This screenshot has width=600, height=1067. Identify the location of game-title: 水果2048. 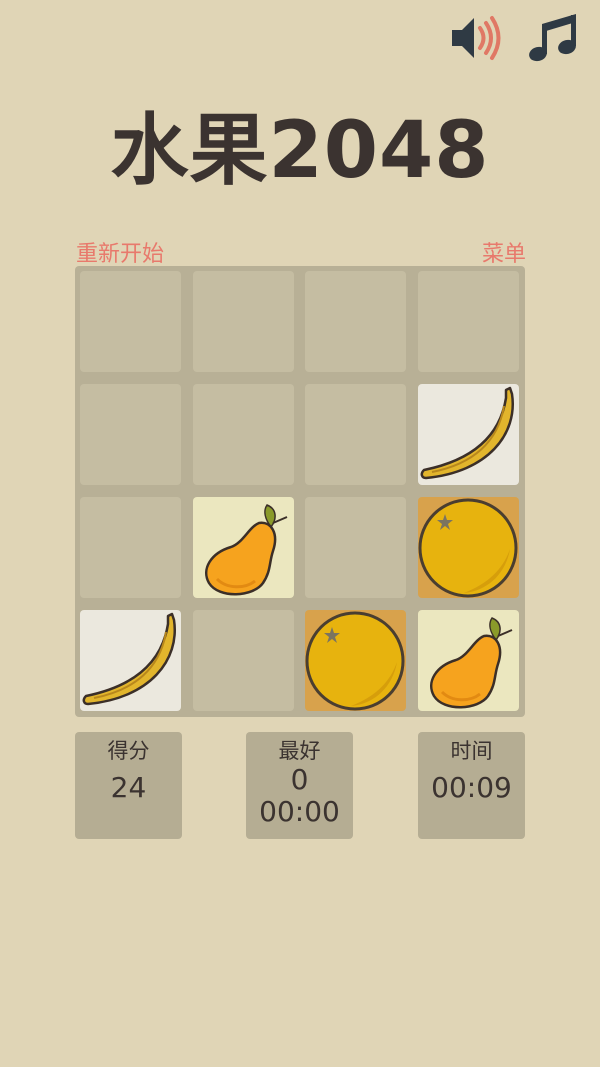
(300, 151).